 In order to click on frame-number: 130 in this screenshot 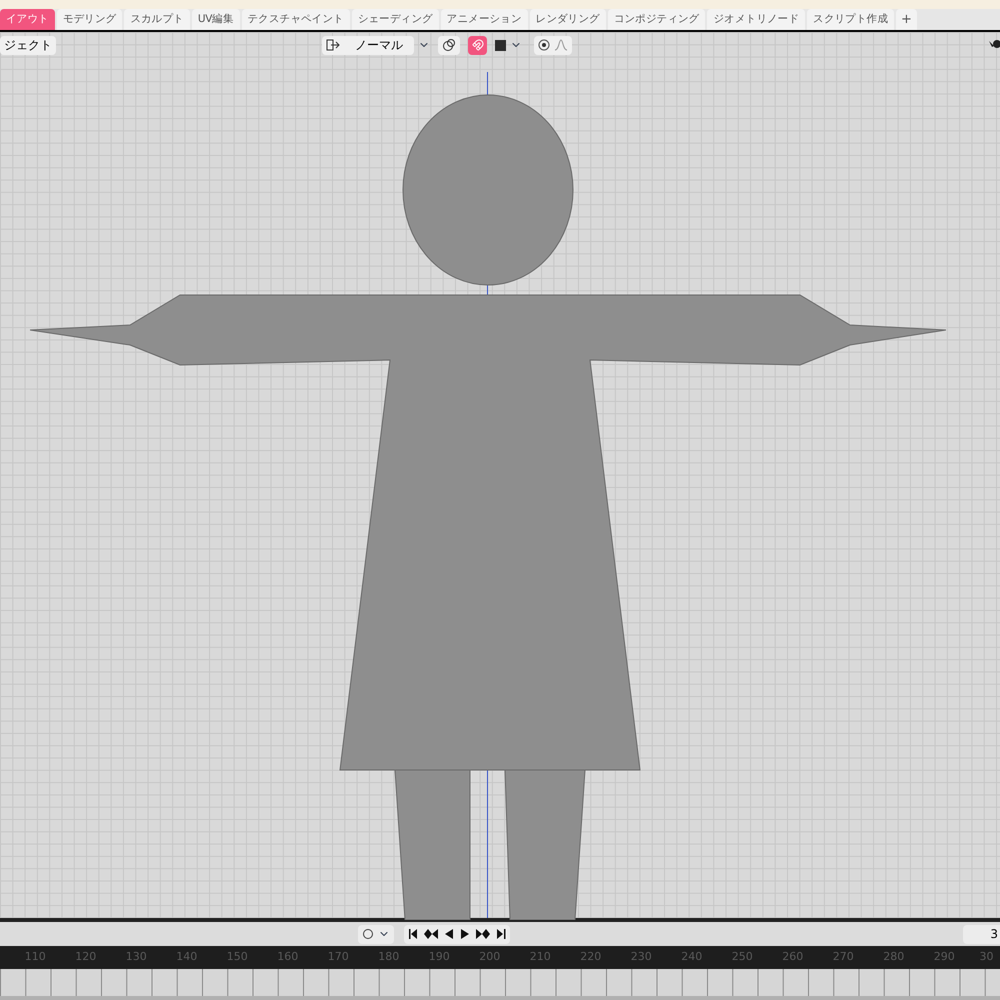, I will do `click(136, 957)`.